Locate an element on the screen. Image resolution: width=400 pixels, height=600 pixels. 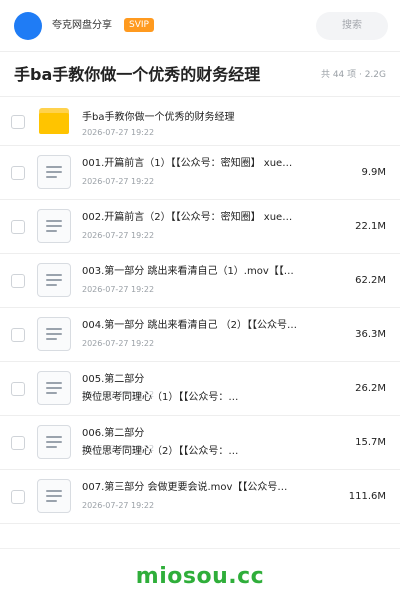
file-size: 9.9M is located at coordinates (373, 172).